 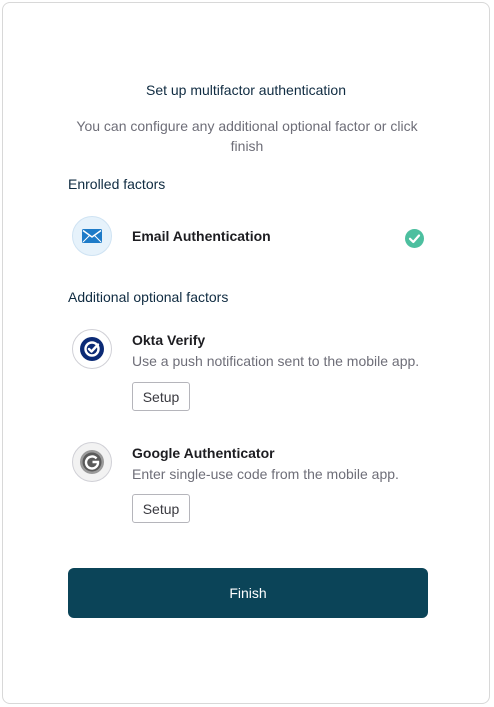 I want to click on check-circle-icon, so click(x=414, y=238).